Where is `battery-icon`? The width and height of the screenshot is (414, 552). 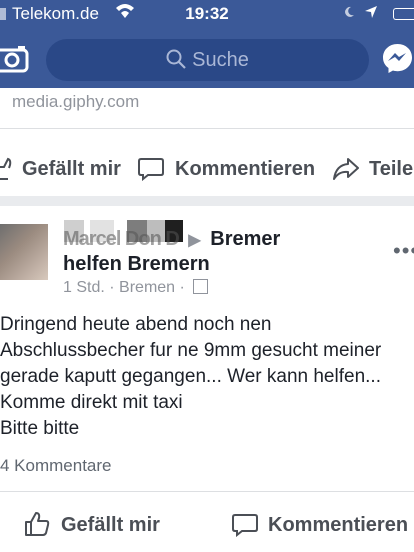
battery-icon is located at coordinates (403, 14).